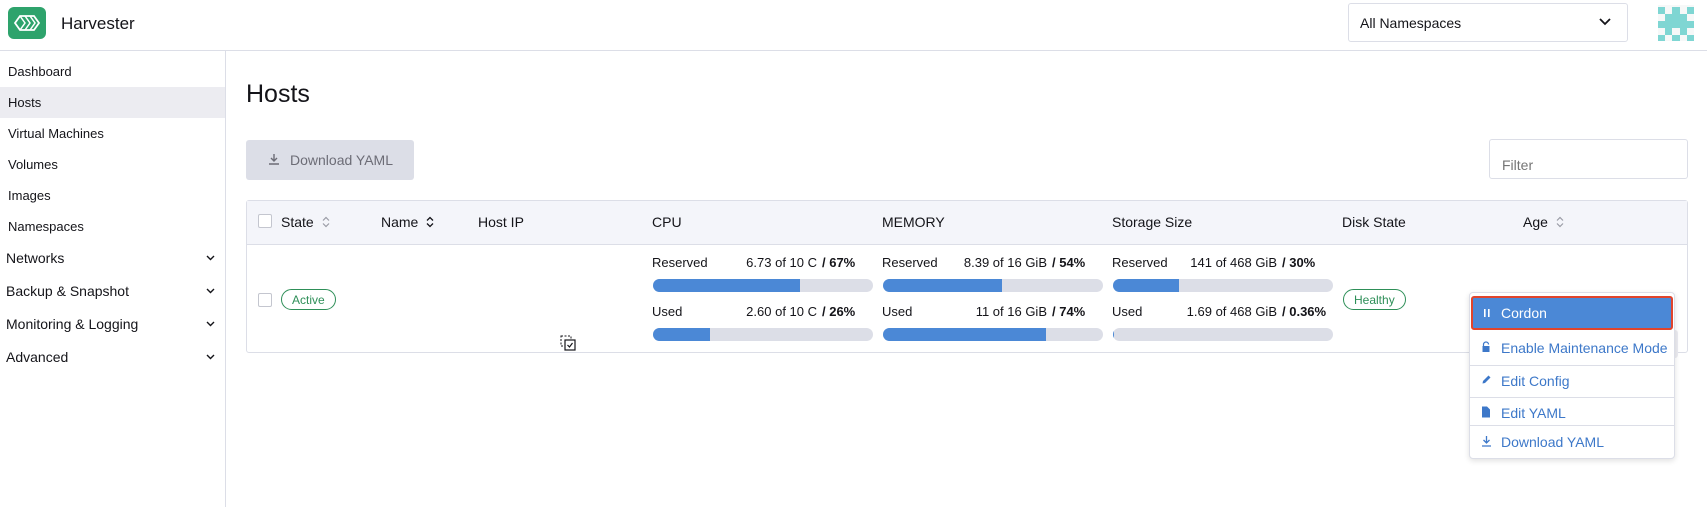 The height and width of the screenshot is (507, 1707). What do you see at coordinates (112, 102) in the screenshot?
I see `sidebar-item-hosts: Hosts` at bounding box center [112, 102].